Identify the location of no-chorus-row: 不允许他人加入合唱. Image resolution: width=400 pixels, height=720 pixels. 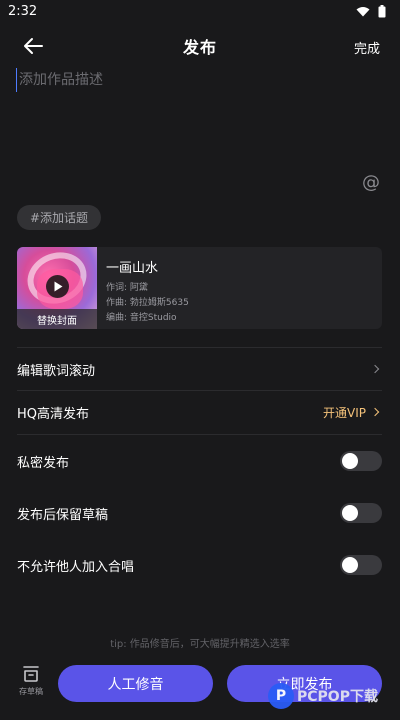
(199, 565).